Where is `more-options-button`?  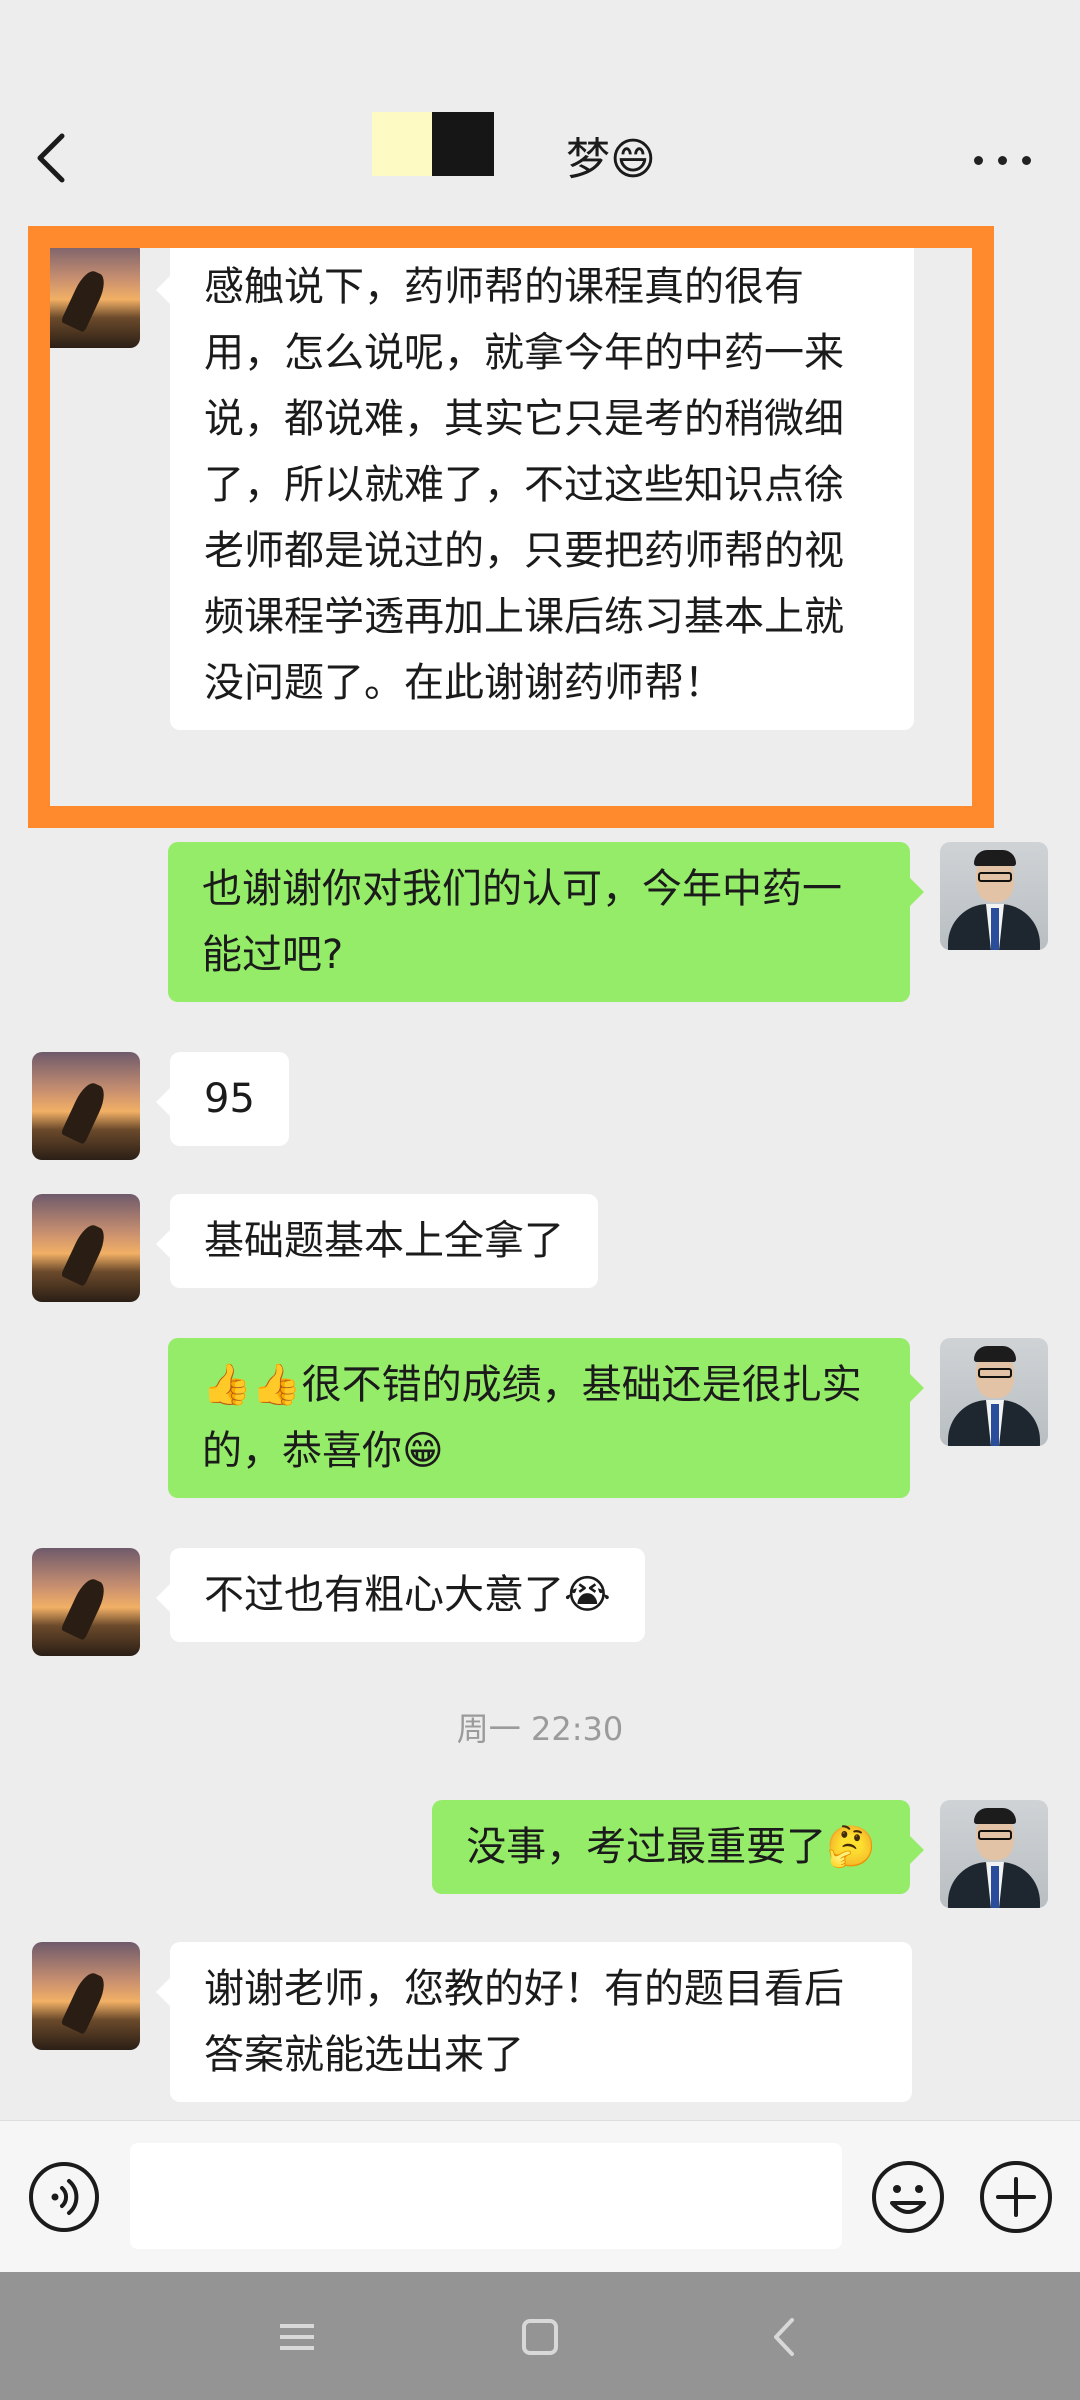 more-options-button is located at coordinates (1006, 159).